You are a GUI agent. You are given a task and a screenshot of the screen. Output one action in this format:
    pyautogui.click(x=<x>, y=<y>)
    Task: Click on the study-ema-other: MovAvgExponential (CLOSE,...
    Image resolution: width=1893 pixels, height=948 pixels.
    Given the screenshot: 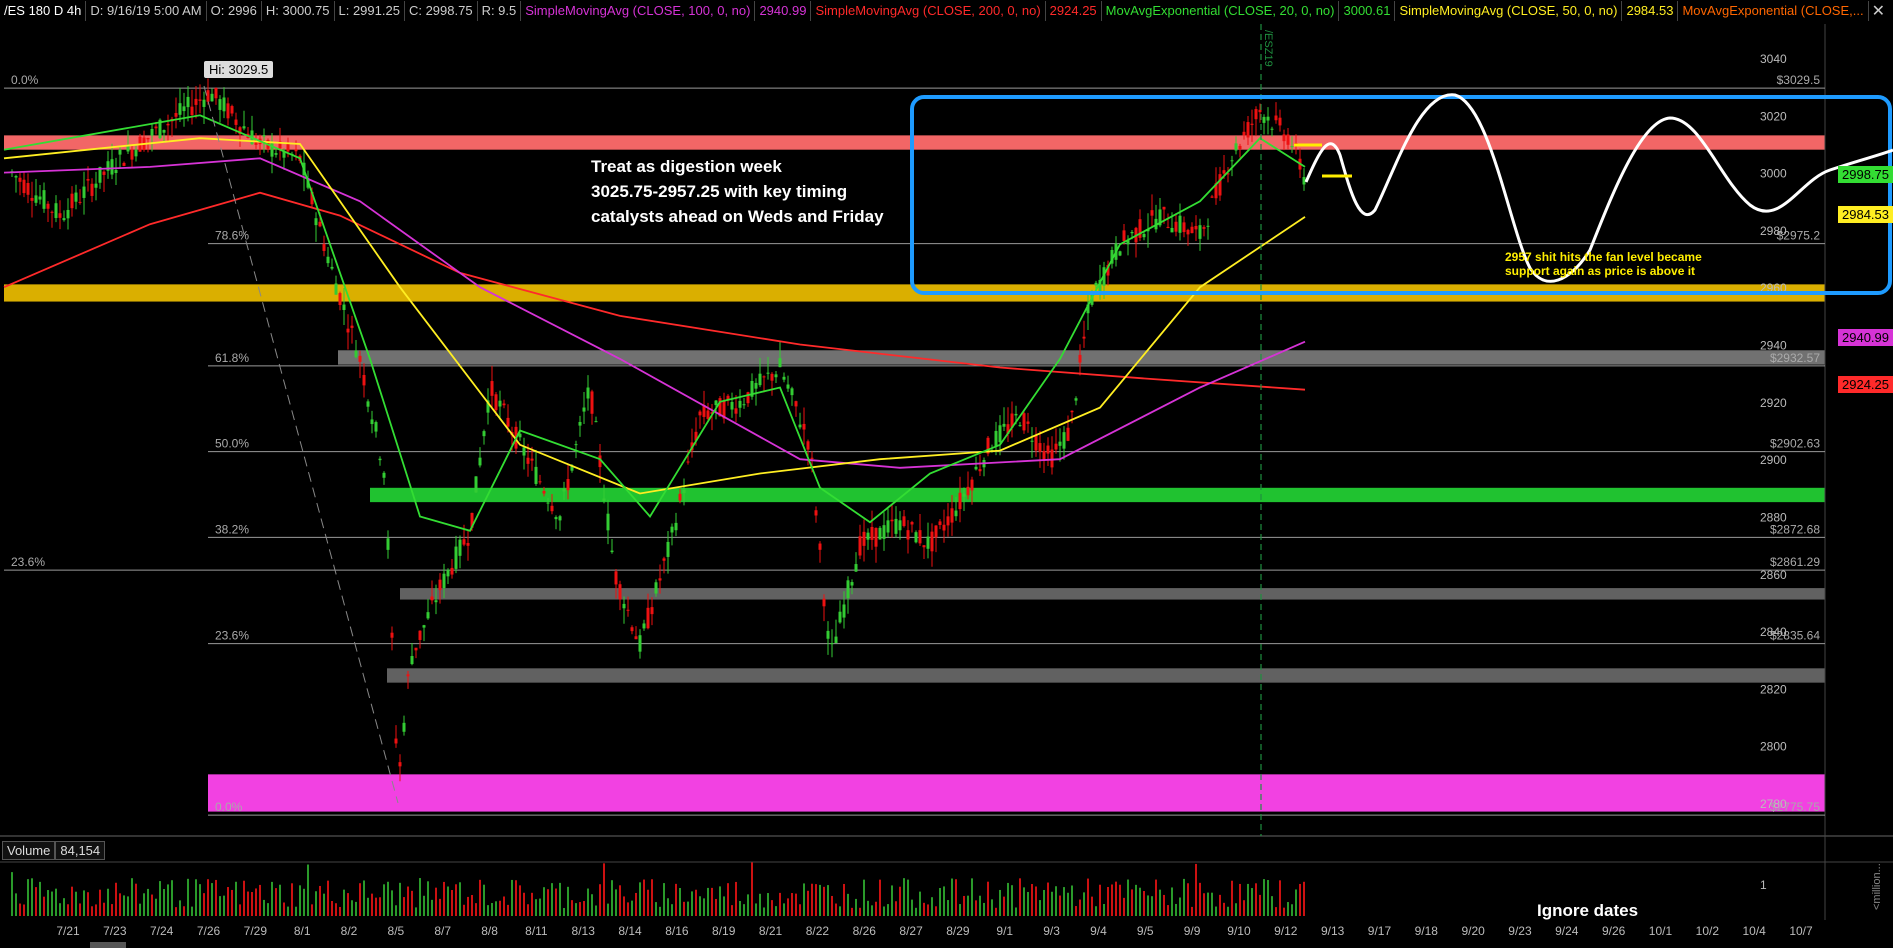 What is the action you would take?
    pyautogui.click(x=1773, y=11)
    